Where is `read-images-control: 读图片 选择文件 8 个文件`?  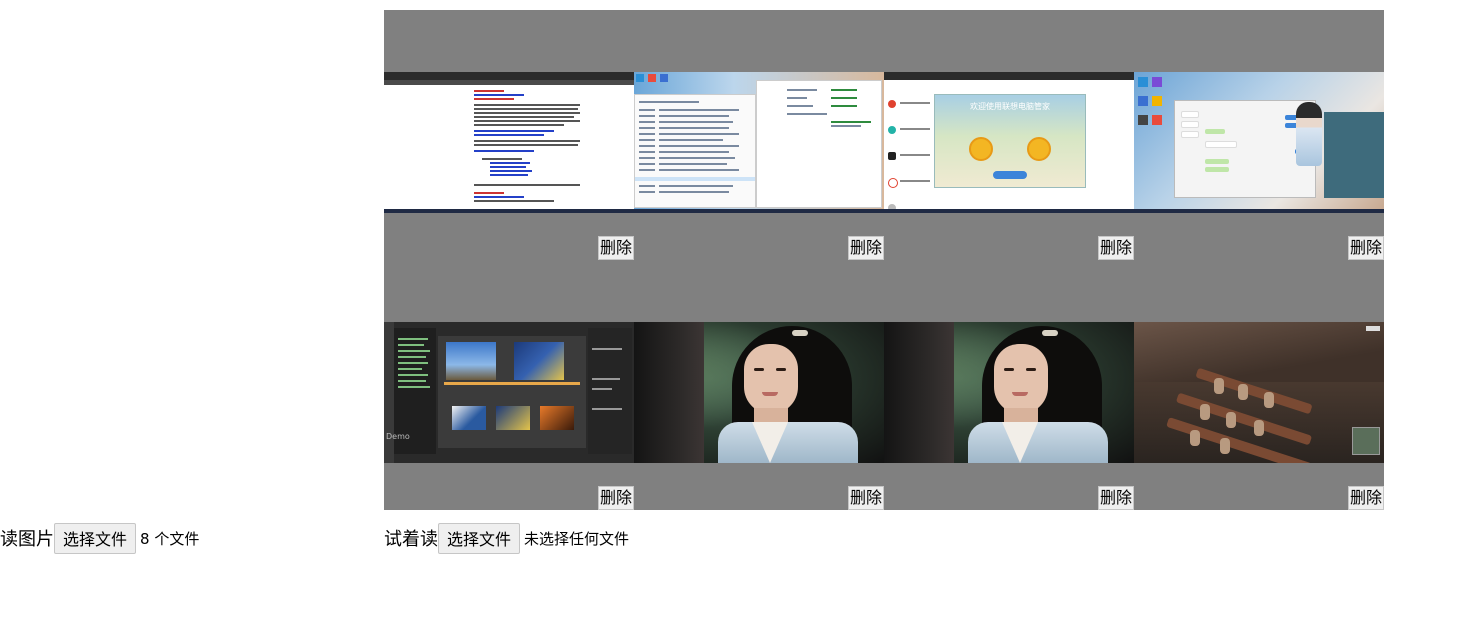 read-images-control: 读图片 选择文件 8 个文件 is located at coordinates (99, 538).